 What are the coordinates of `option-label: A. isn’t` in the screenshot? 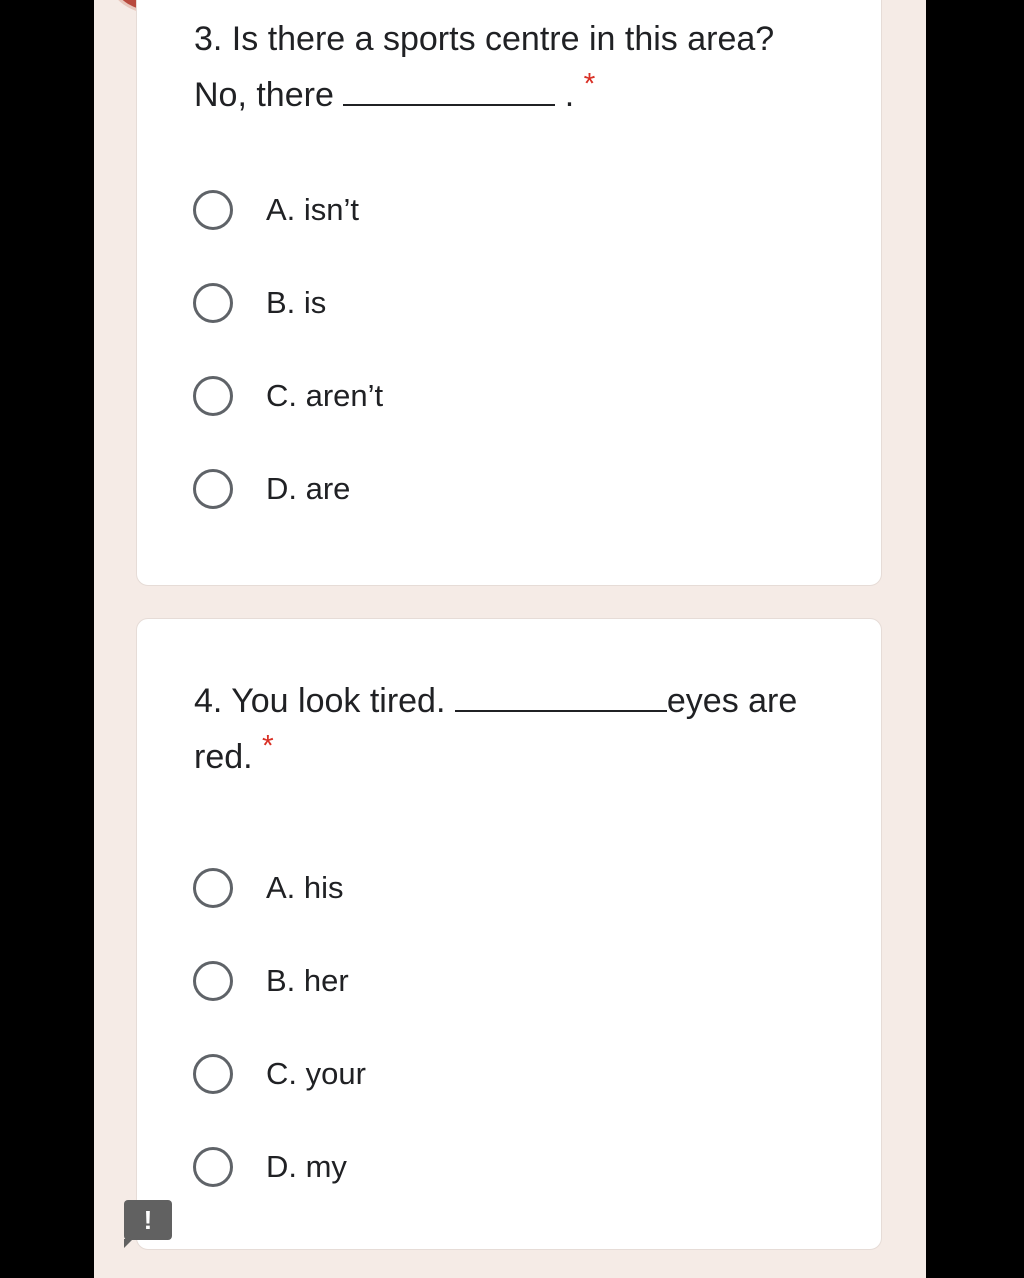 It's located at (313, 209).